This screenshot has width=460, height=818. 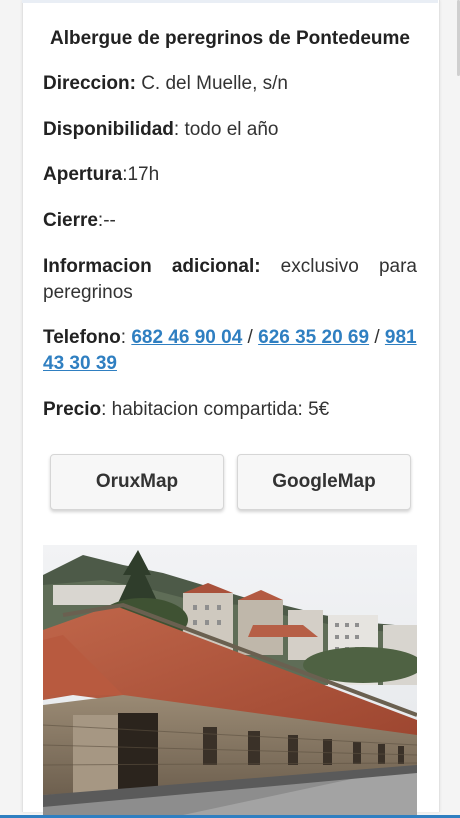 What do you see at coordinates (126, 337) in the screenshot?
I see `telefono-sep: :` at bounding box center [126, 337].